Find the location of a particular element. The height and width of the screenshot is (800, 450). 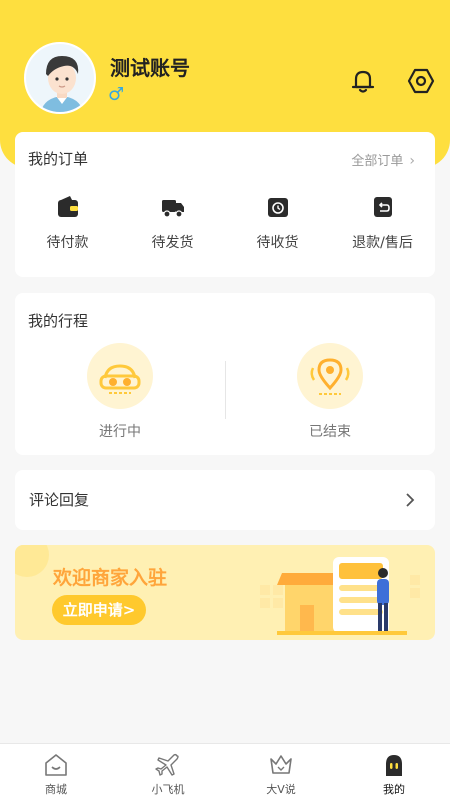

tab-big-v: 大V说 is located at coordinates (281, 772).